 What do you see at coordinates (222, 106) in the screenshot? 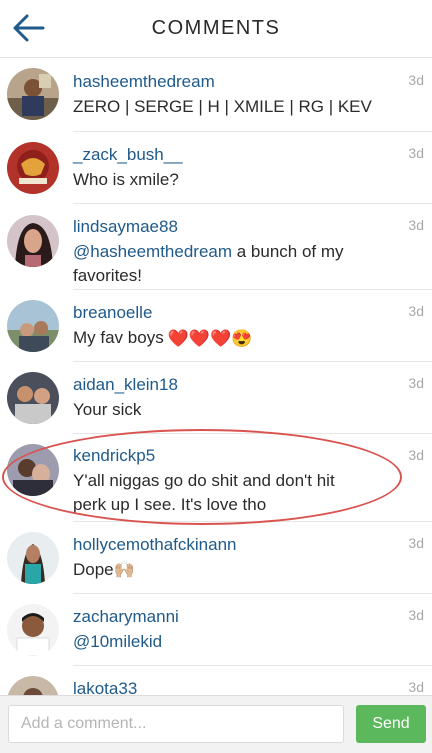
I see `comment-text: ZERO | SERGE | H | XMILE | RG | KEV` at bounding box center [222, 106].